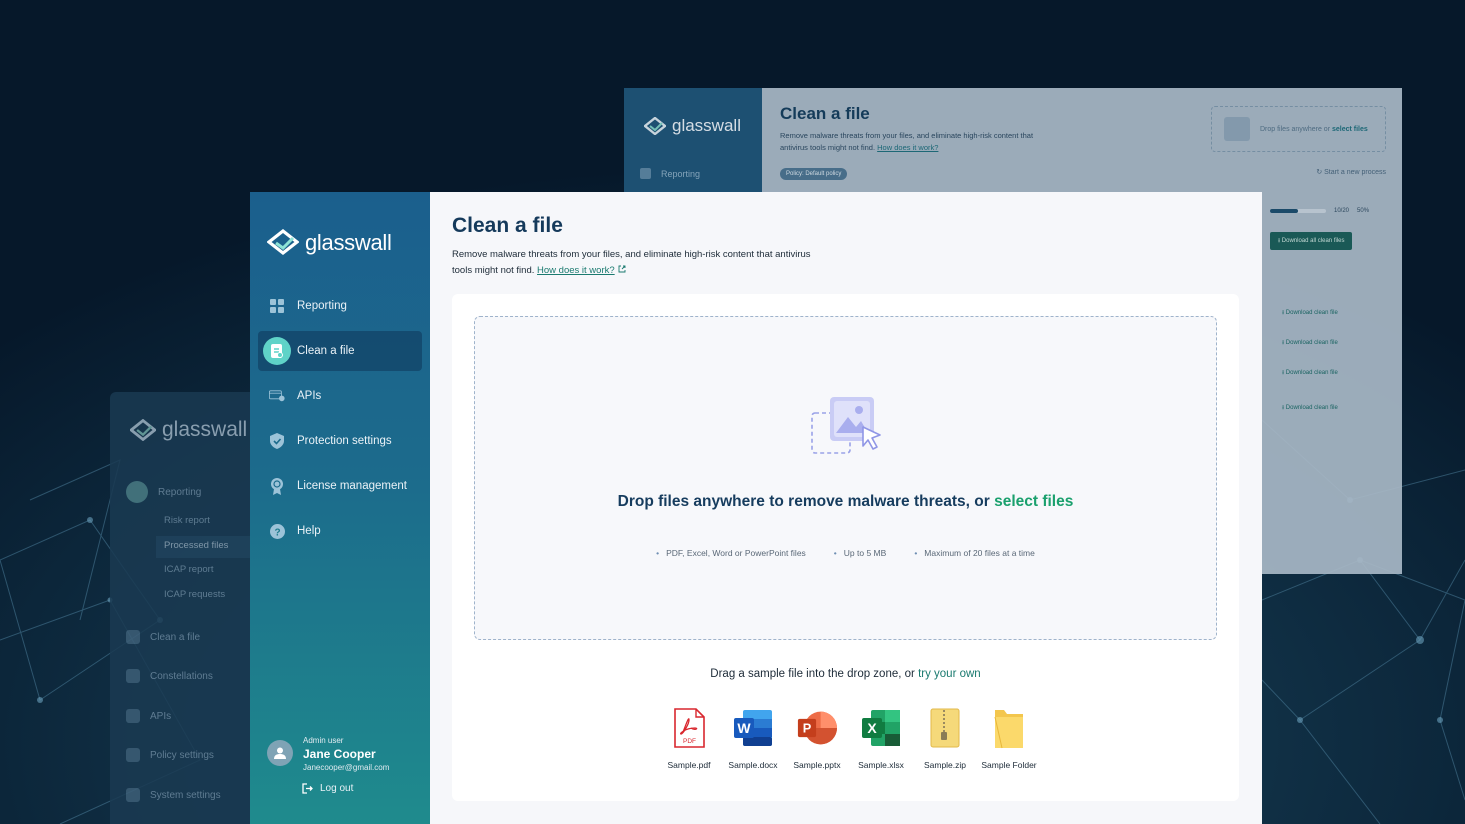 The image size is (1465, 824). I want to click on user-role: Admin user, so click(323, 740).